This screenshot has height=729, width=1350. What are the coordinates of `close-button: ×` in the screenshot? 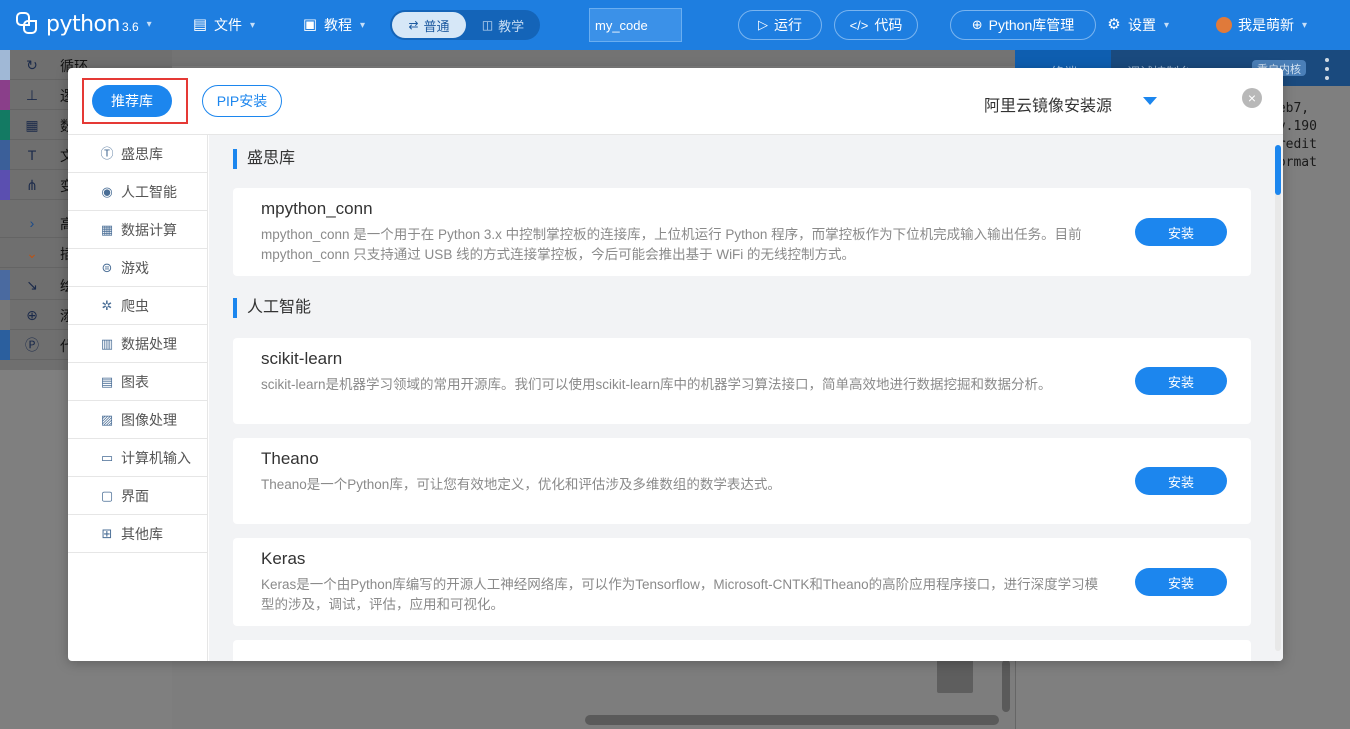 It's located at (1252, 98).